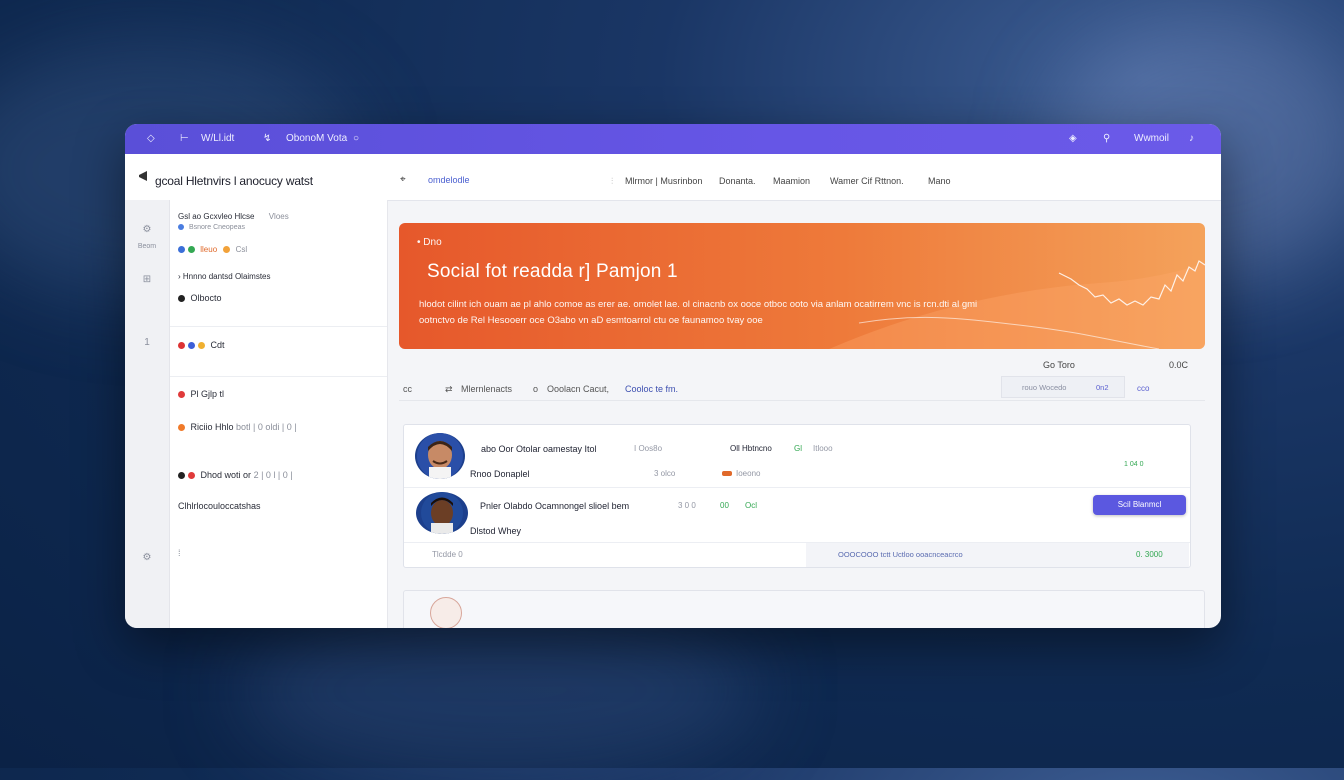 Image resolution: width=1344 pixels, height=780 pixels. I want to click on primary-action-button: Scil Blanmcl, so click(1139, 505).